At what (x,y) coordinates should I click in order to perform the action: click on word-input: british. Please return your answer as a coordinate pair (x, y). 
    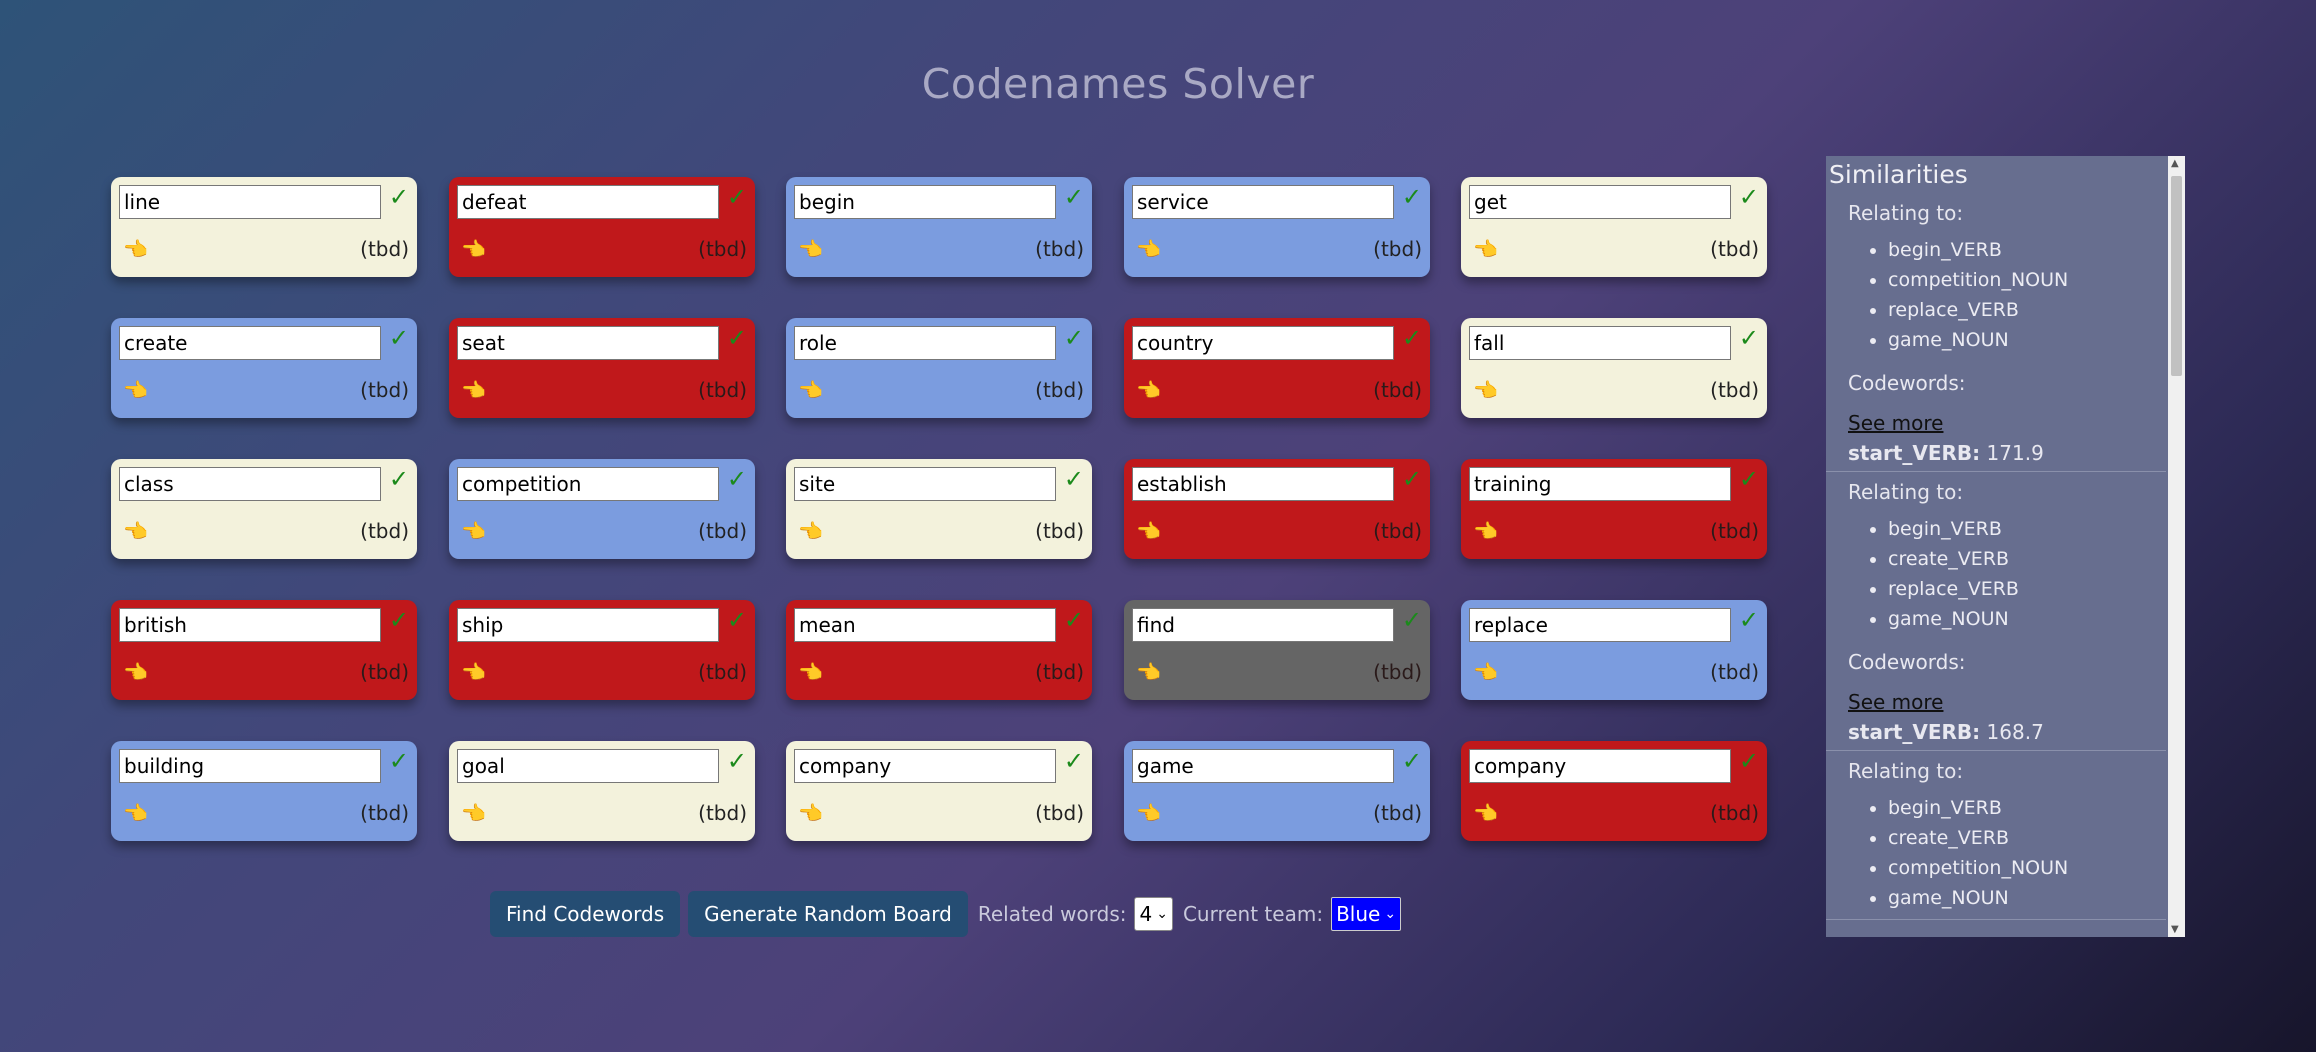
    Looking at the image, I should click on (250, 625).